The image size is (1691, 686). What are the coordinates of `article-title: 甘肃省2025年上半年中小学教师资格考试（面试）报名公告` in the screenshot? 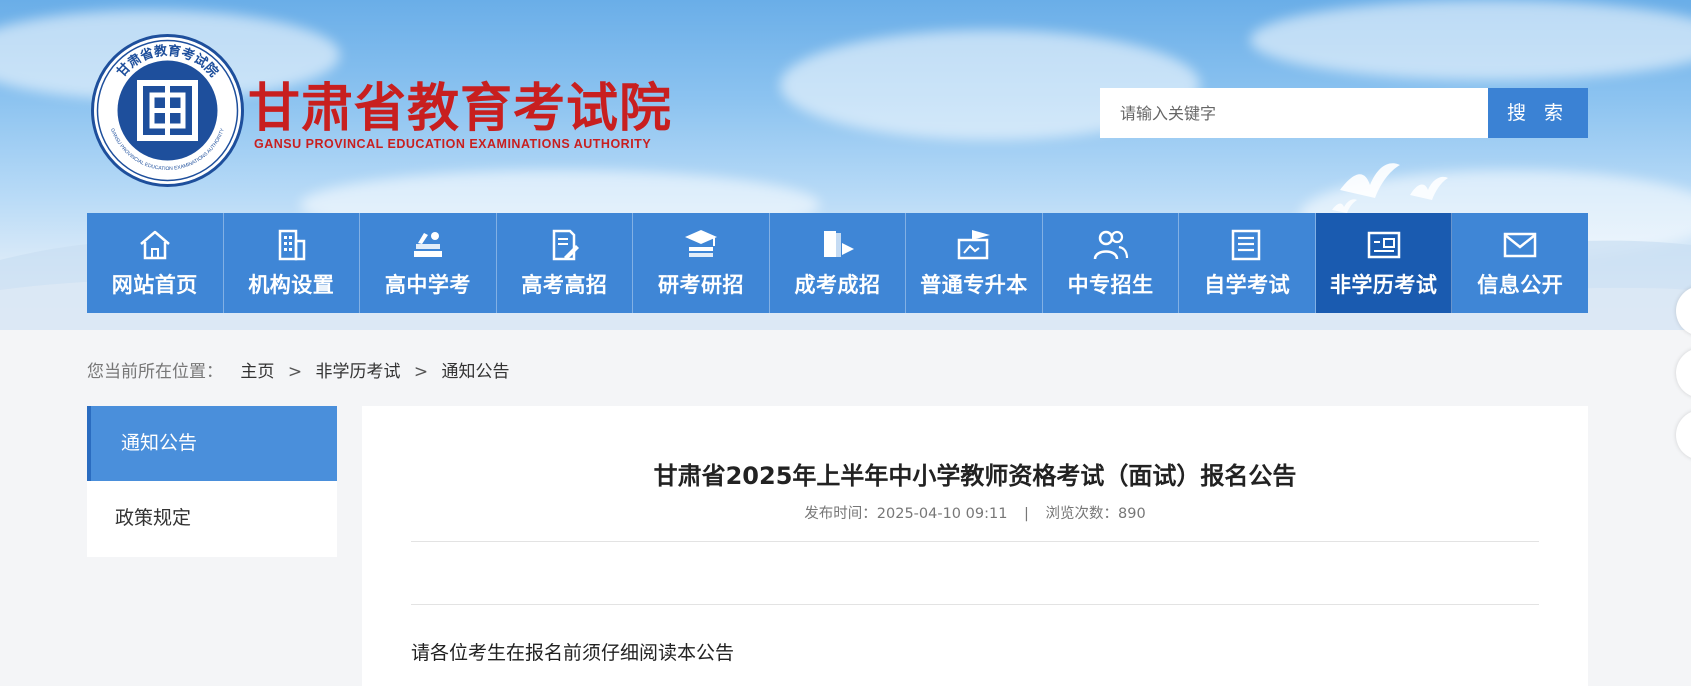 It's located at (975, 476).